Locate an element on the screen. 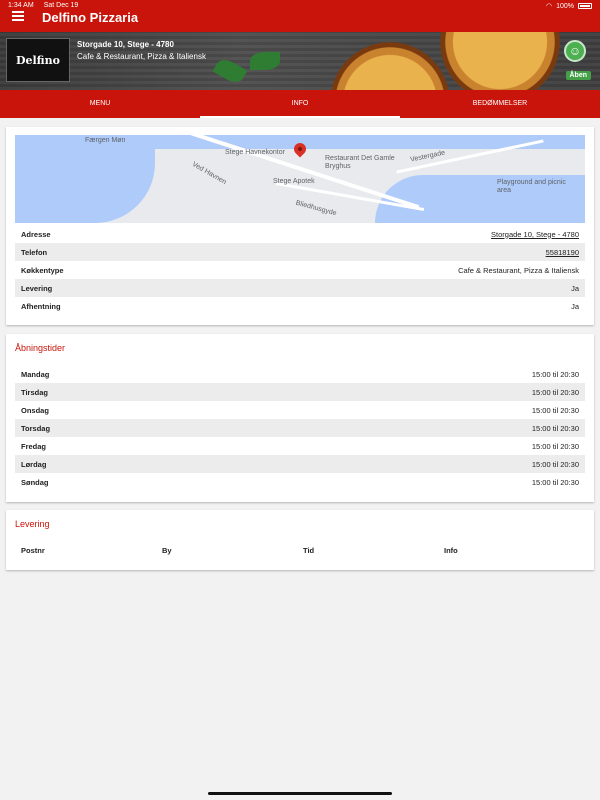  hours-day: Lørdag is located at coordinates (34, 464).